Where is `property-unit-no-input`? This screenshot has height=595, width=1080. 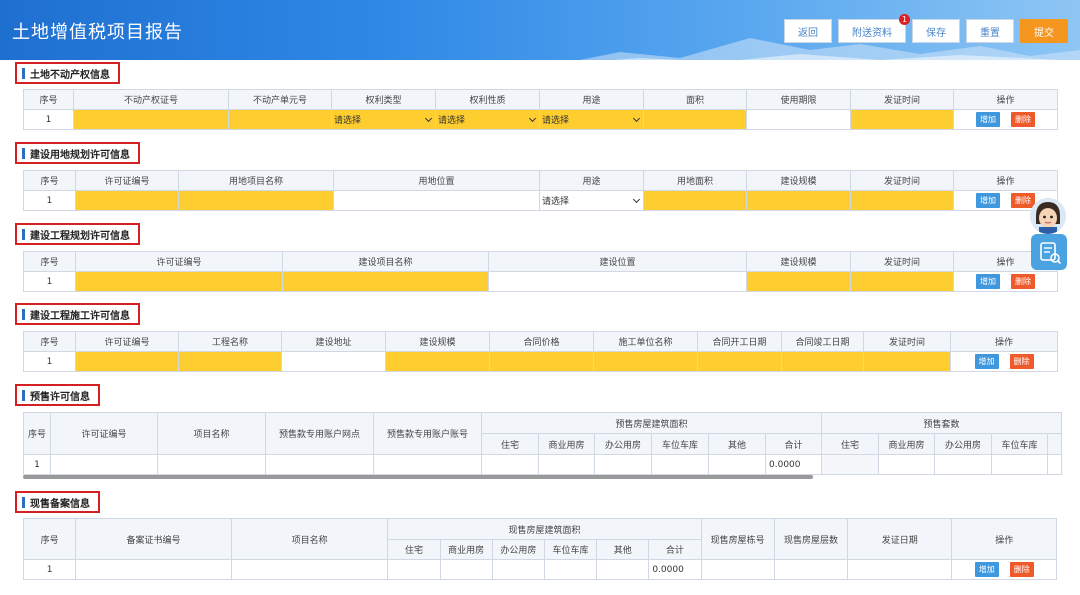 property-unit-no-input is located at coordinates (280, 119).